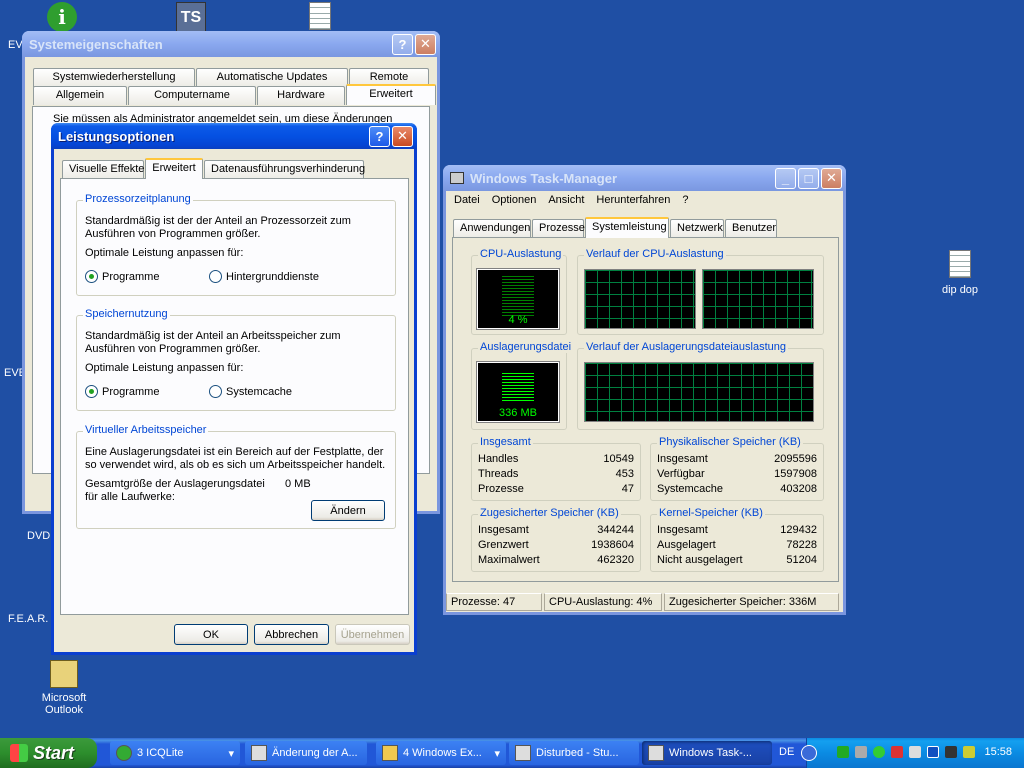 The height and width of the screenshot is (768, 1024). I want to click on title-bar: Leistungsoptionen ? ✕, so click(234, 136).